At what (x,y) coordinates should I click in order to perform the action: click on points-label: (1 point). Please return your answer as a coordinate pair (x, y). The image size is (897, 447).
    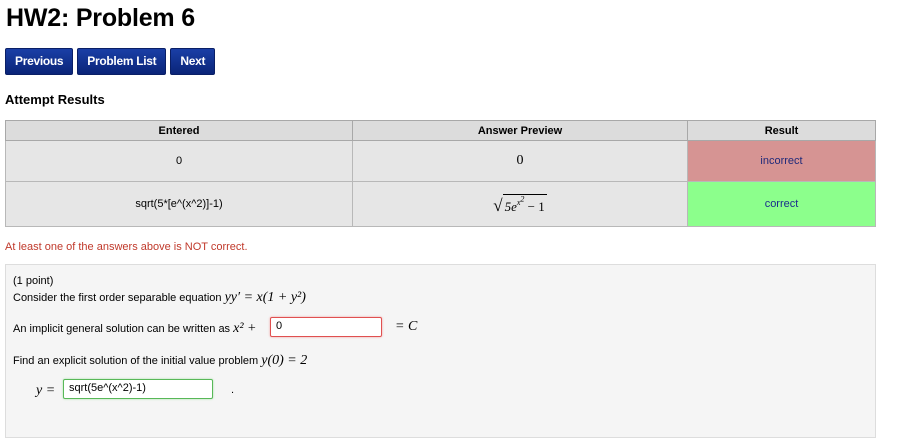
    Looking at the image, I should click on (33, 281).